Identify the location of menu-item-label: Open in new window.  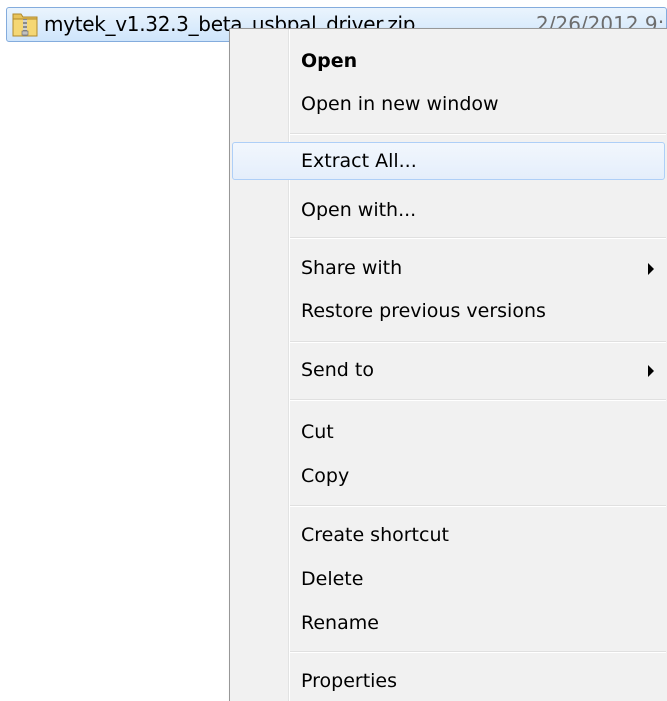
(400, 104).